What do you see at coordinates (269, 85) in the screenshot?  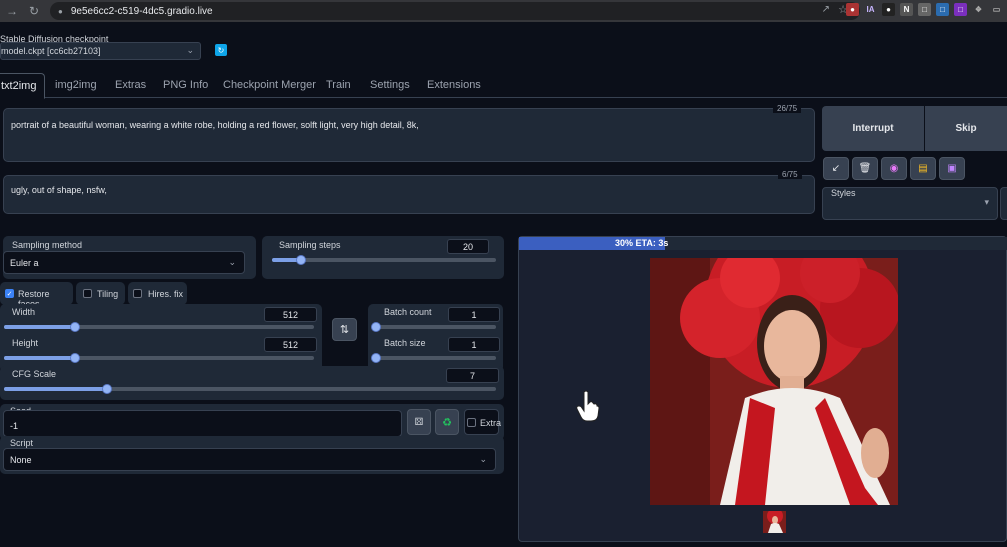 I see `tab-checkpoint-merger: Checkpoint Merger` at bounding box center [269, 85].